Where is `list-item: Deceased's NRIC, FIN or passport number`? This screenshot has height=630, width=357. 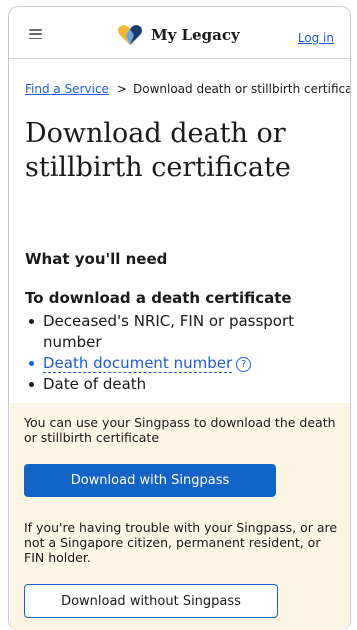 list-item: Deceased's NRIC, FIN or passport number is located at coordinates (185, 332).